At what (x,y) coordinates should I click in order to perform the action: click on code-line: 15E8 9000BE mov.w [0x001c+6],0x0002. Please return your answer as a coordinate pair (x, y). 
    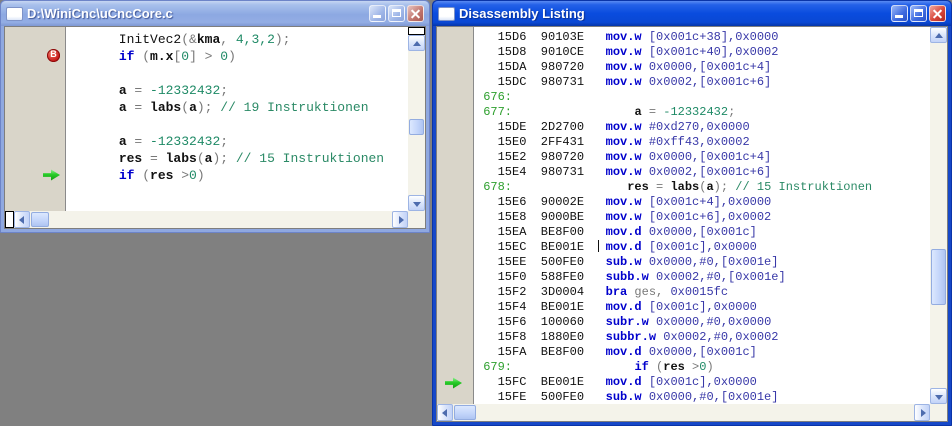
    Looking at the image, I should click on (624, 217).